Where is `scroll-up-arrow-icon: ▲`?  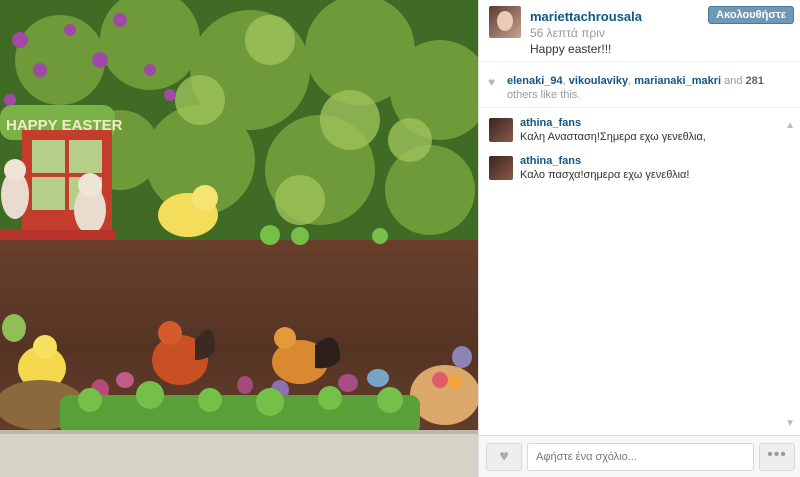
scroll-up-arrow-icon: ▲ is located at coordinates (790, 125).